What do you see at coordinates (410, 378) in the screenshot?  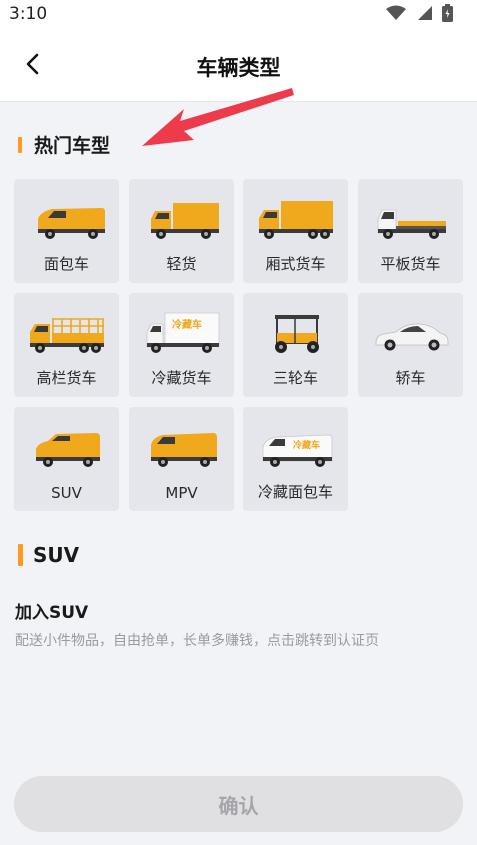 I see `vehicle-label: 轿车` at bounding box center [410, 378].